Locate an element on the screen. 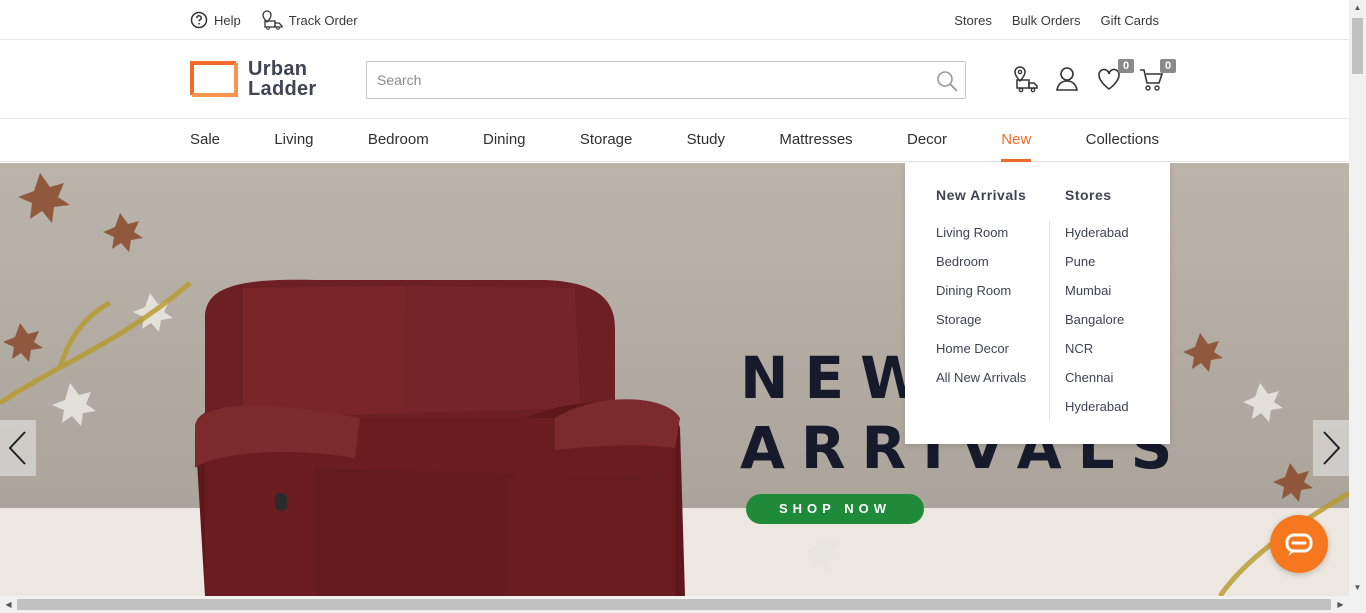 Image resolution: width=1366 pixels, height=613 pixels. help-icon is located at coordinates (199, 20).